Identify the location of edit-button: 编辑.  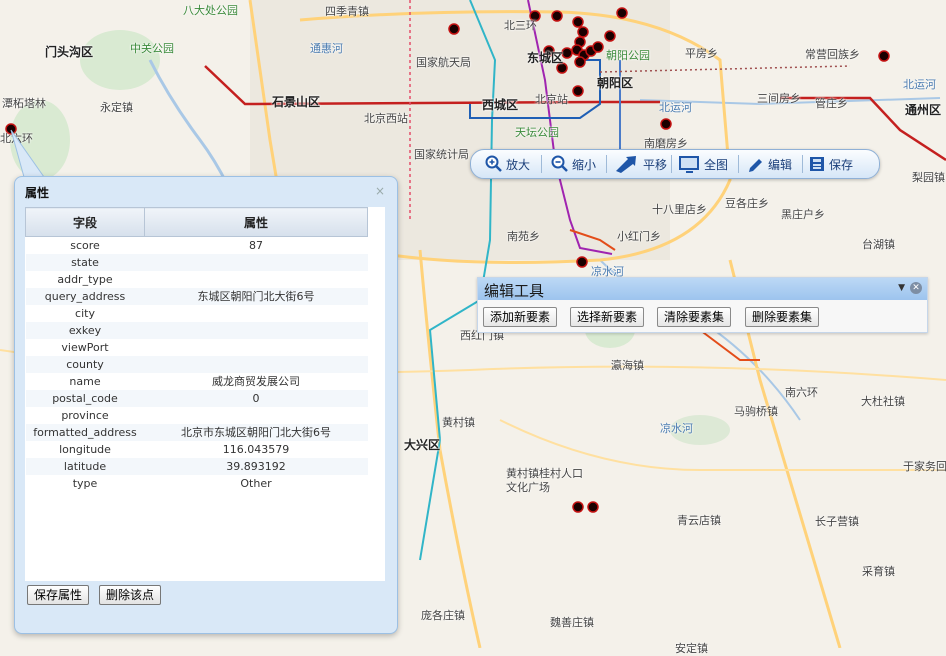
(769, 164).